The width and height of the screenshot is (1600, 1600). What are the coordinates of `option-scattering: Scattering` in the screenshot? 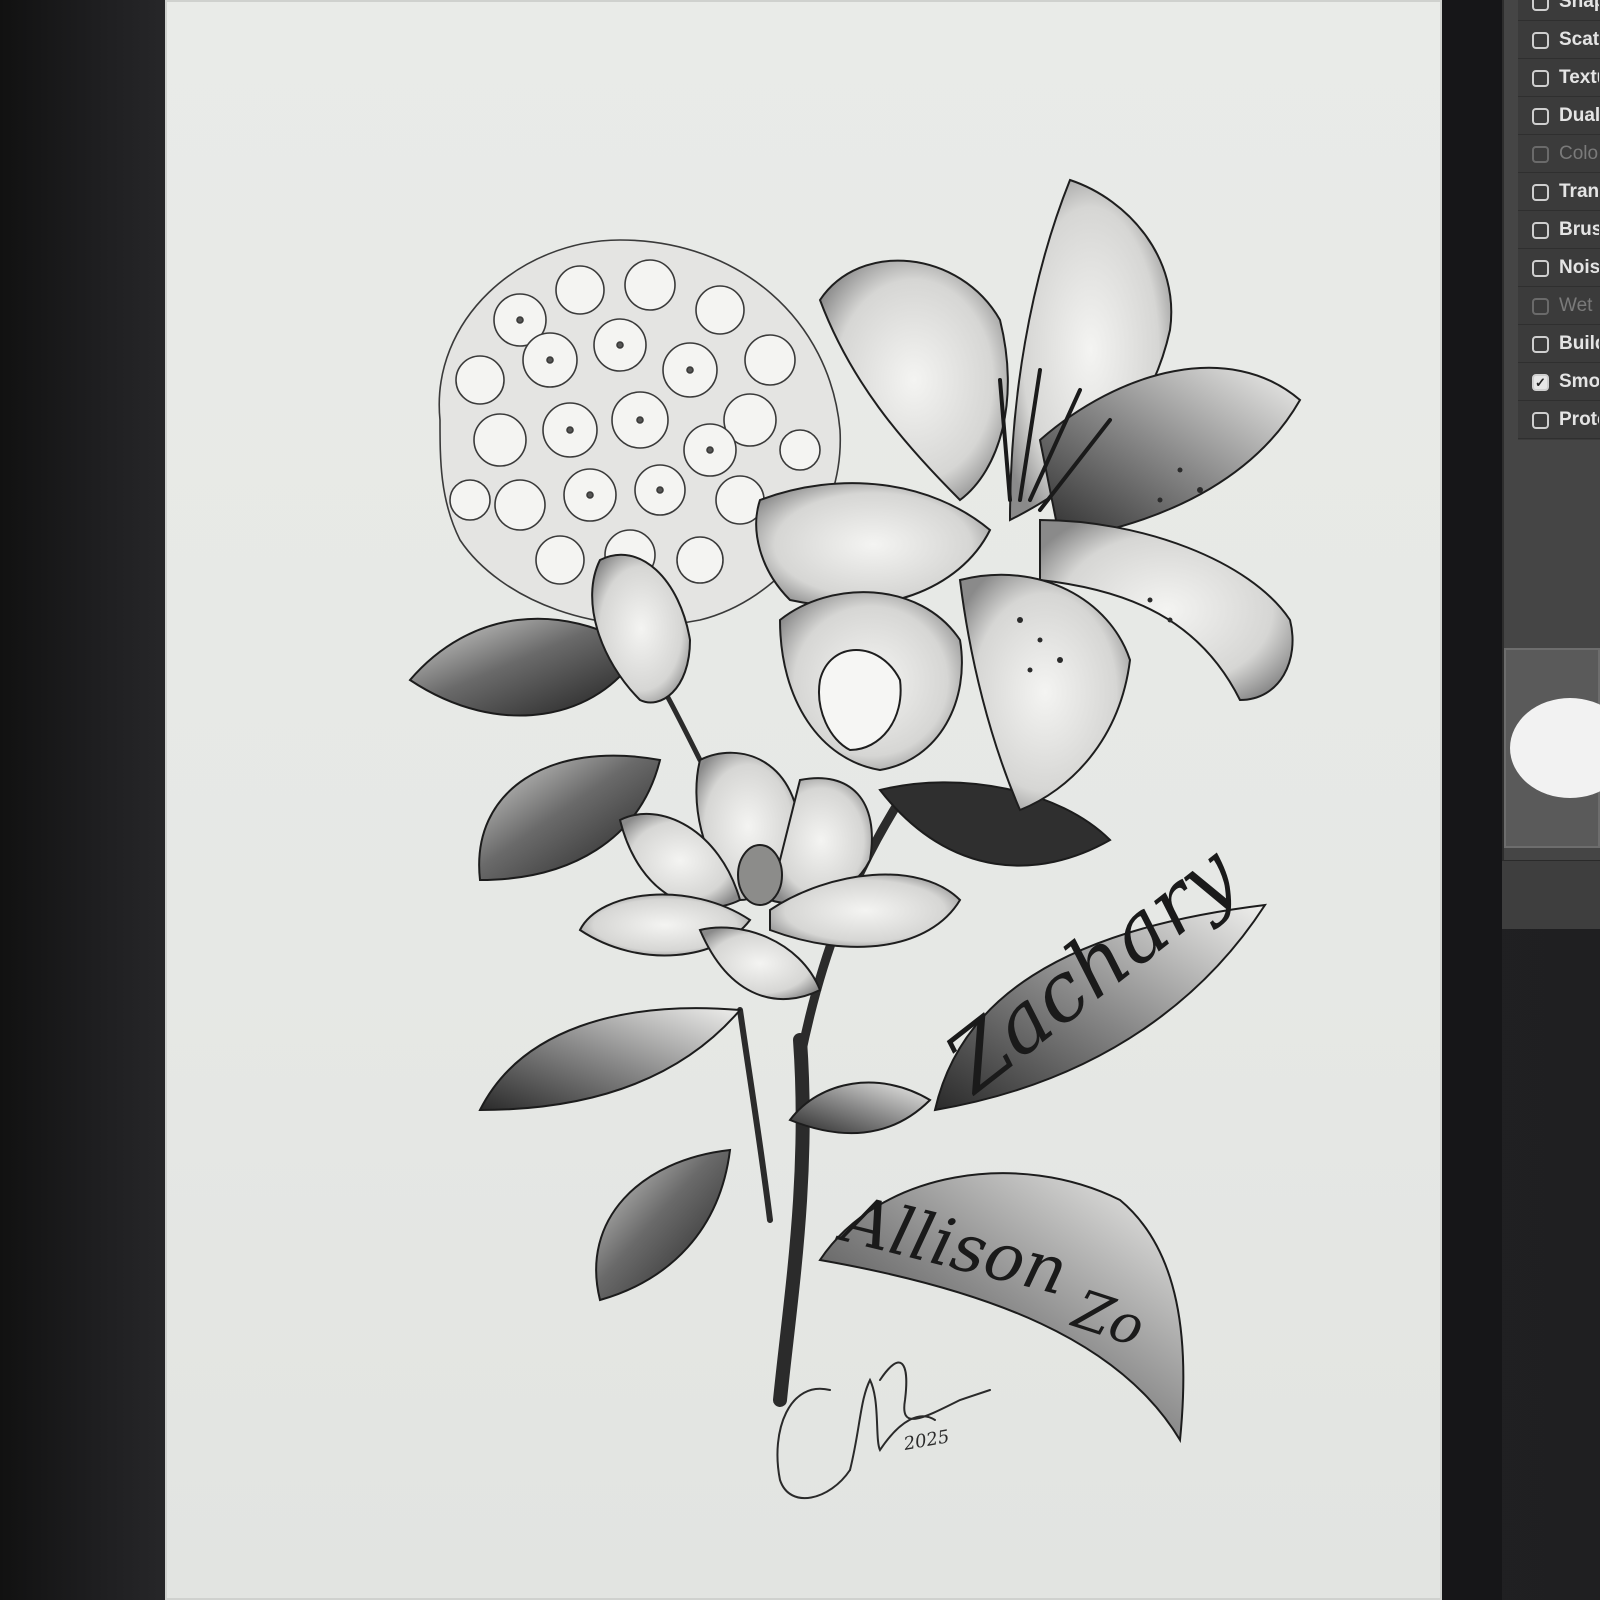 It's located at (1559, 40).